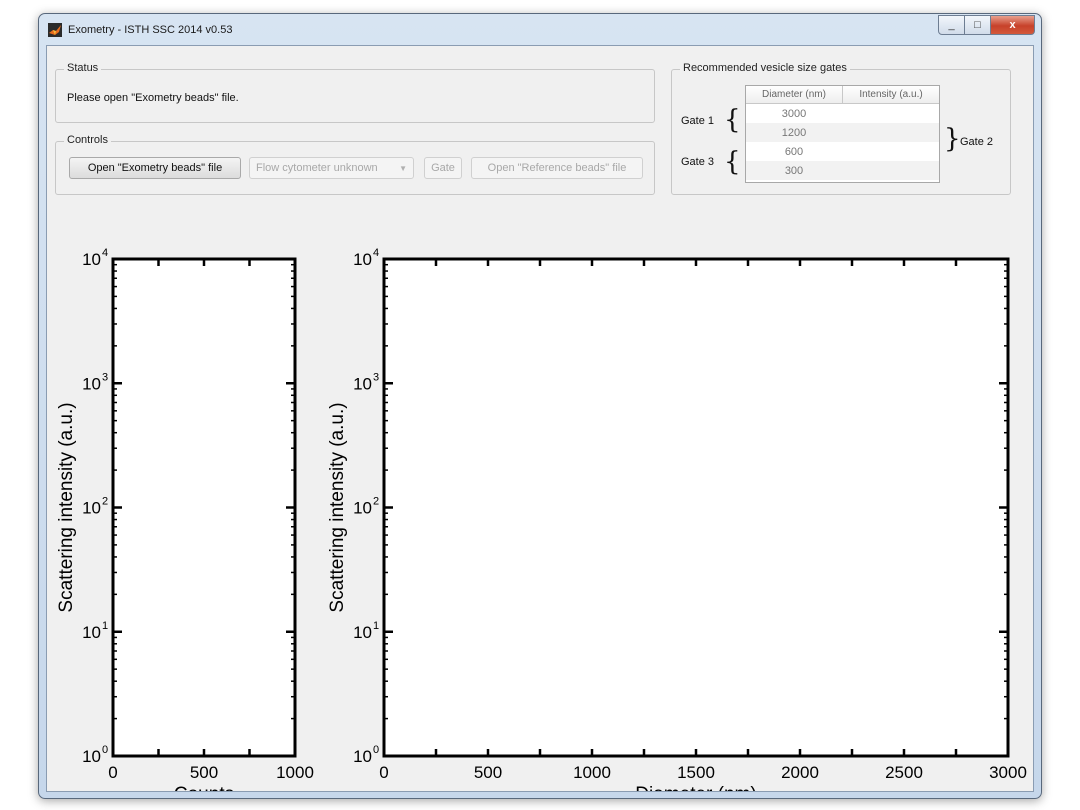 The width and height of the screenshot is (1080, 810). Describe the element at coordinates (794, 170) in the screenshot. I see `table-cell-diameter: 300` at that location.